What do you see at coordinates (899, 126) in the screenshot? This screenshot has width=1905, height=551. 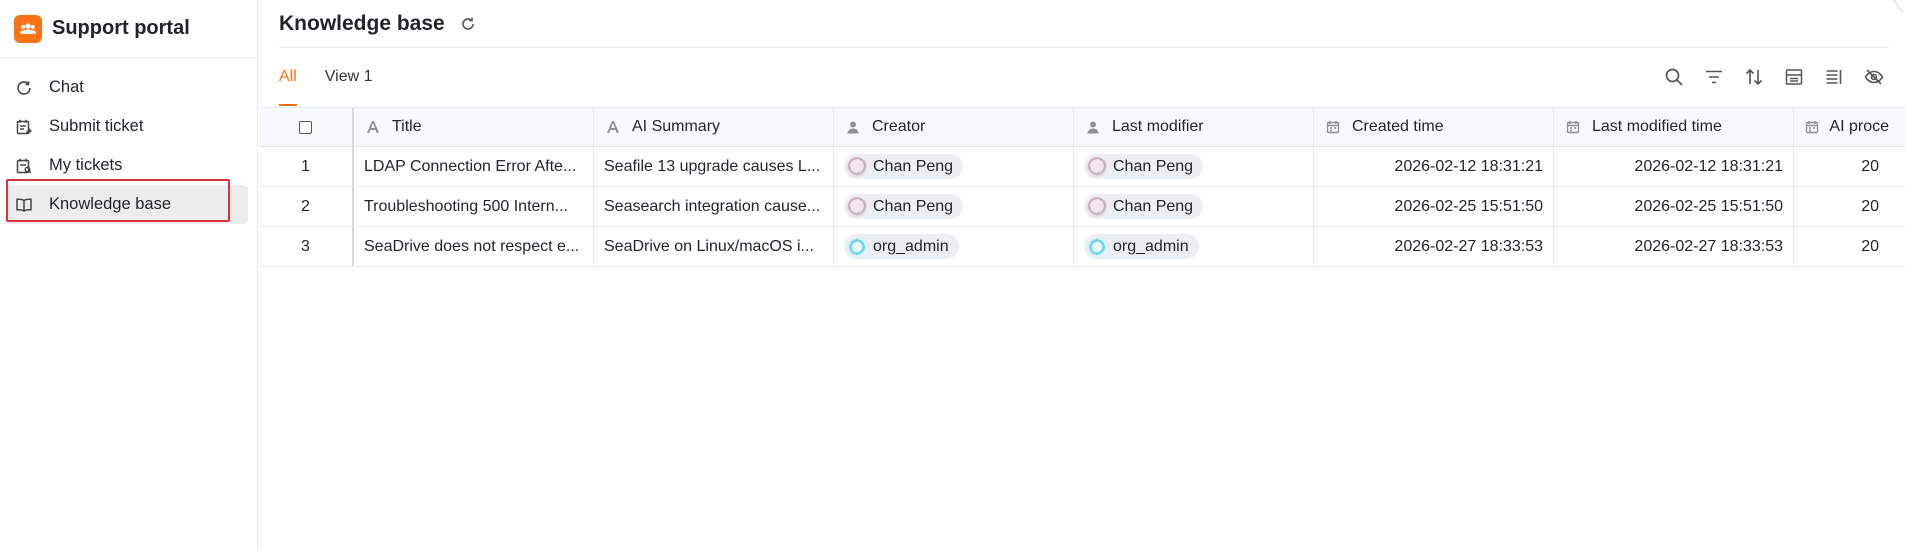 I see `column-label: Creator` at bounding box center [899, 126].